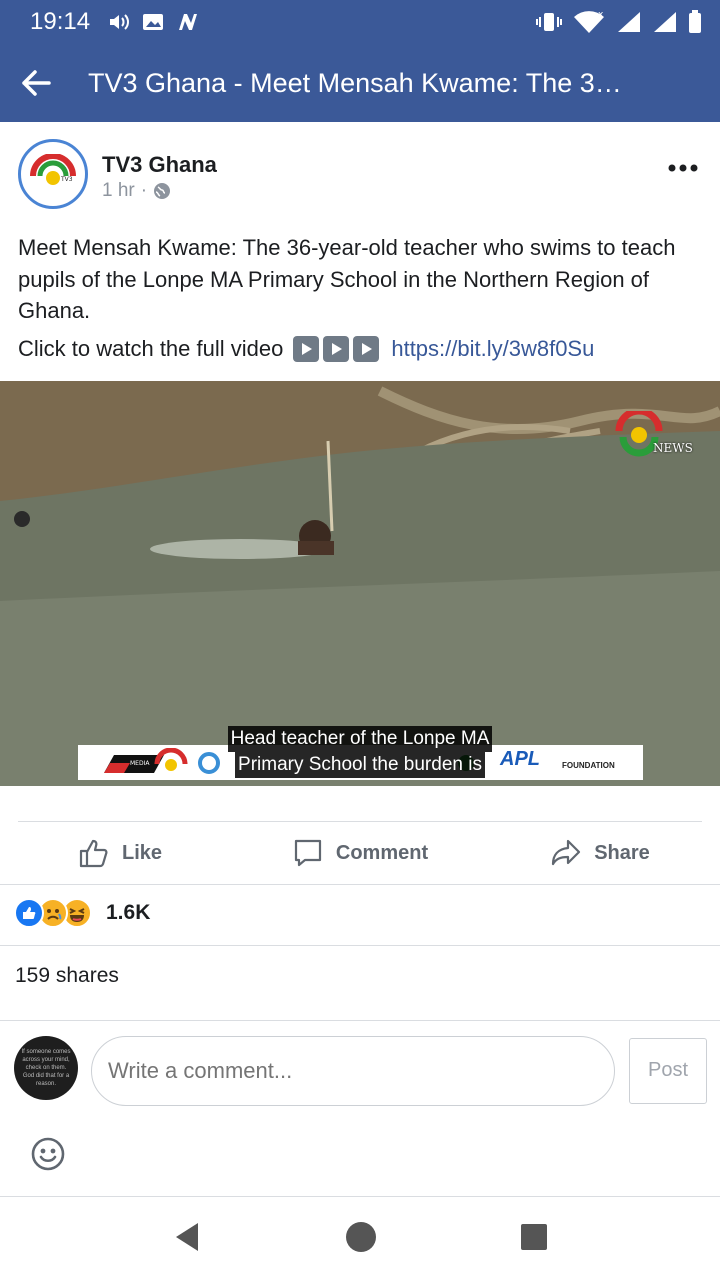  Describe the element at coordinates (120, 22) in the screenshot. I see `volume-icon` at that location.